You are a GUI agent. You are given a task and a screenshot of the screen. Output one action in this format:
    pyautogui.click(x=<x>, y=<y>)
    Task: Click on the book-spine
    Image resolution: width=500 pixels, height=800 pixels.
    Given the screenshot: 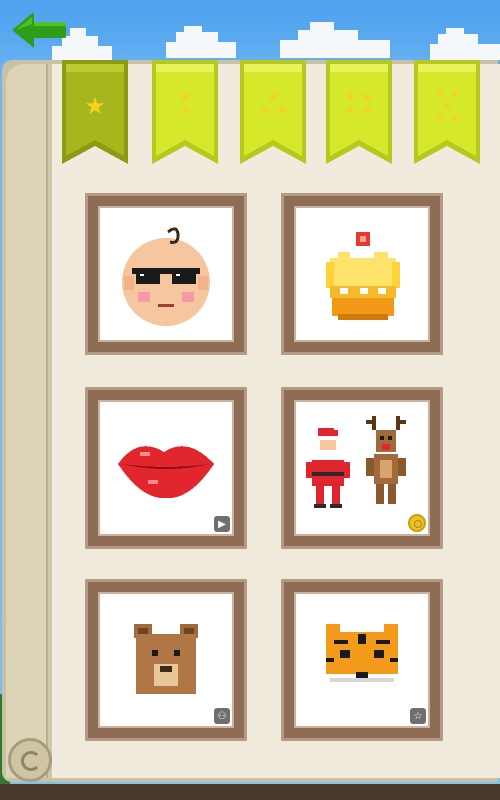 What is the action you would take?
    pyautogui.click(x=27, y=421)
    